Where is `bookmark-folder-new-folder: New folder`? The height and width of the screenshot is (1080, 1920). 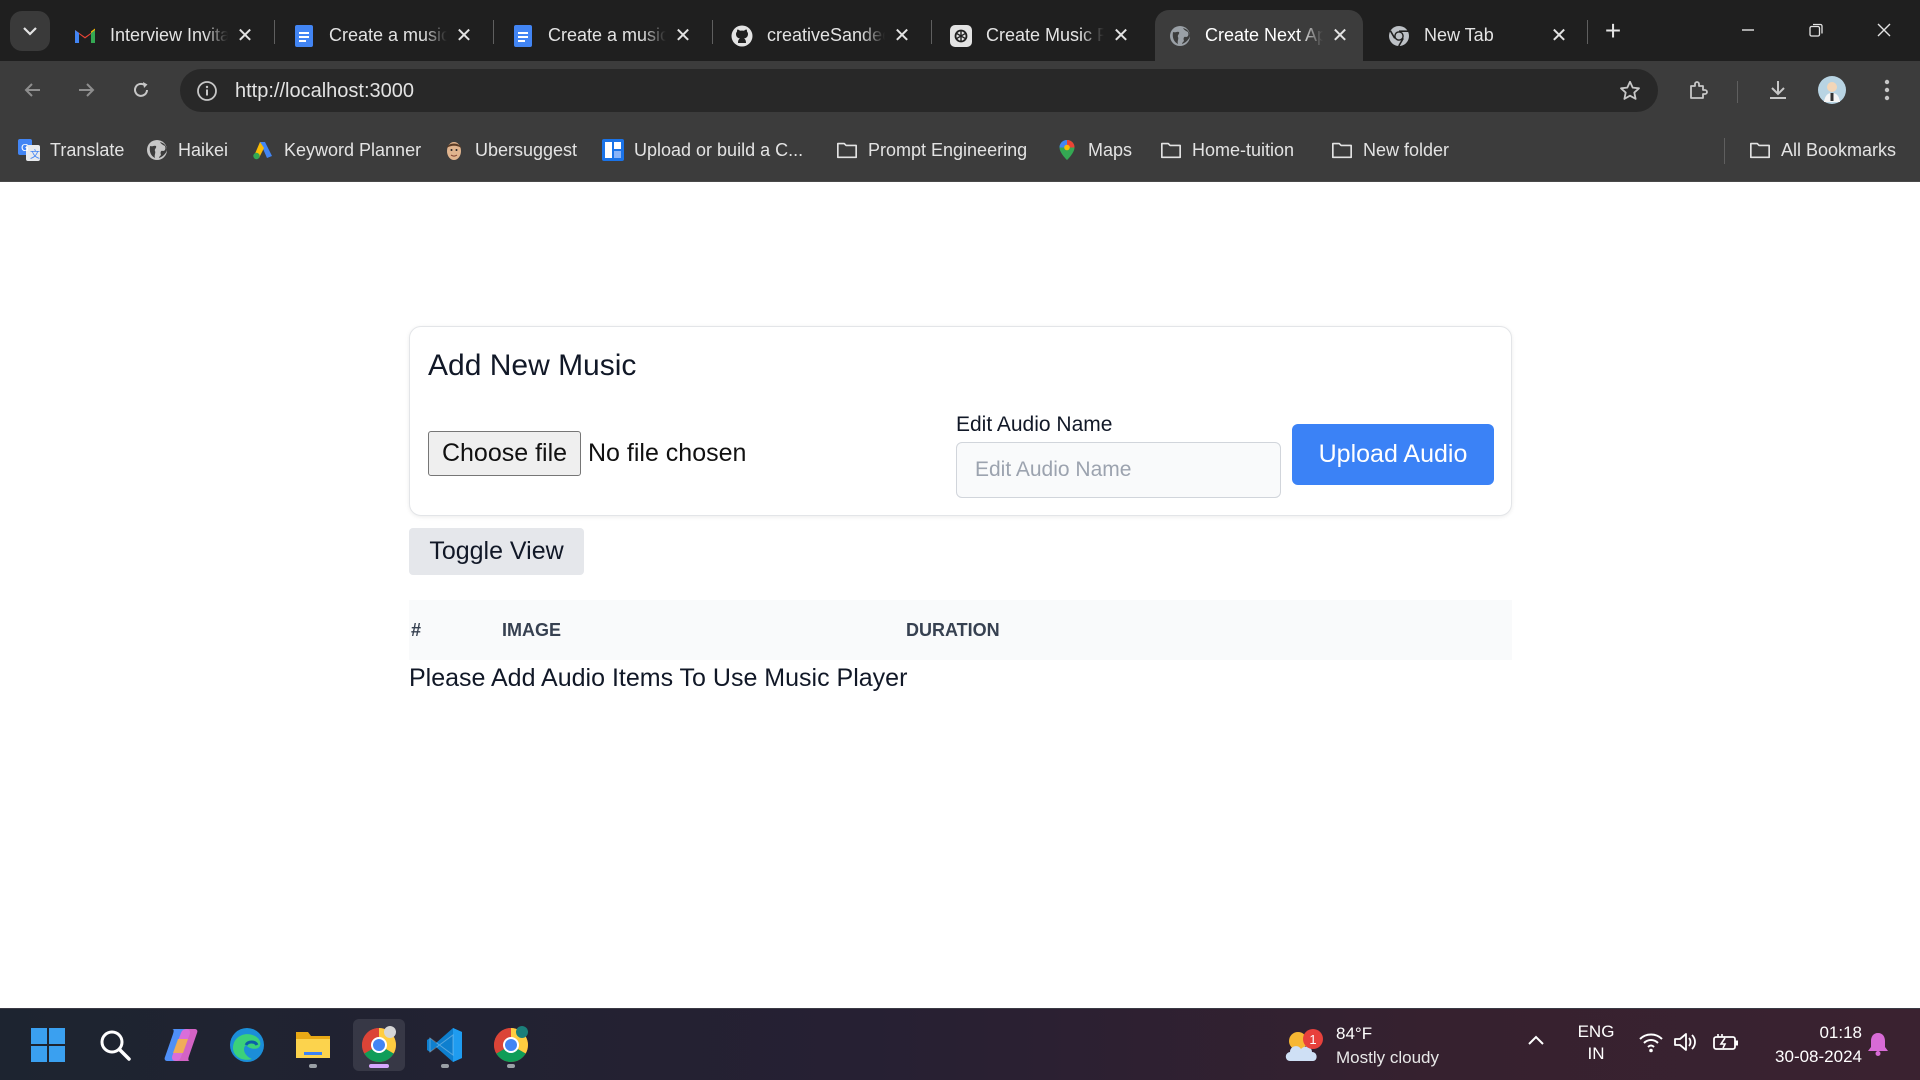 bookmark-folder-new-folder: New folder is located at coordinates (1390, 150).